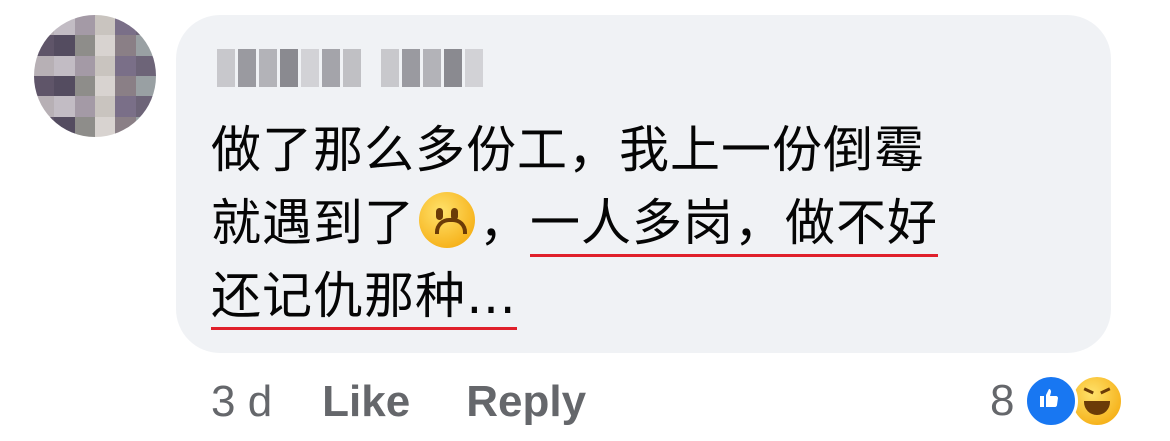 The height and width of the screenshot is (441, 1170). I want to click on reaction-count: 8, so click(1002, 400).